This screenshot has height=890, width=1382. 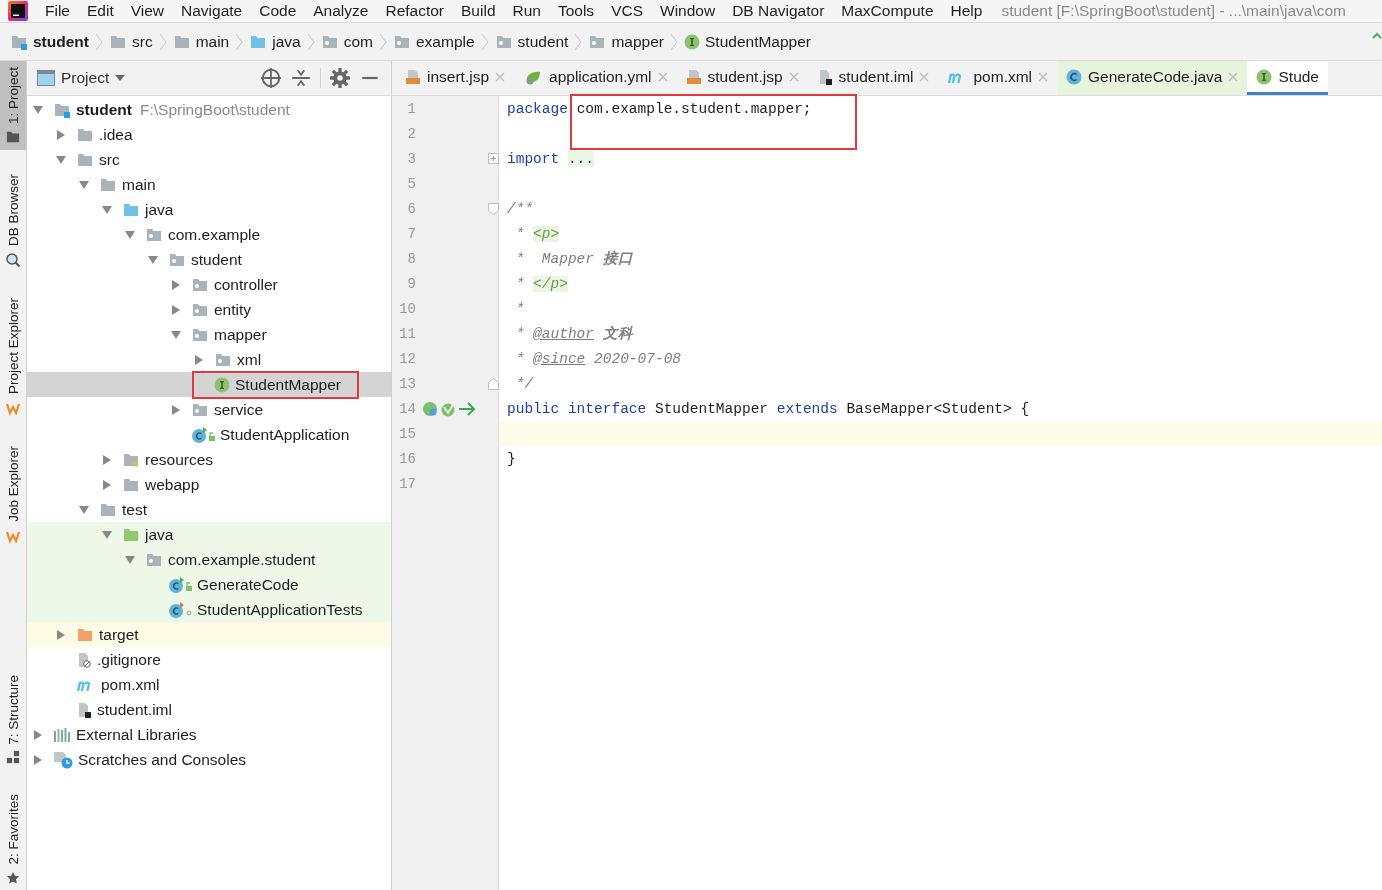 I want to click on tree-row: src, so click(x=209, y=159).